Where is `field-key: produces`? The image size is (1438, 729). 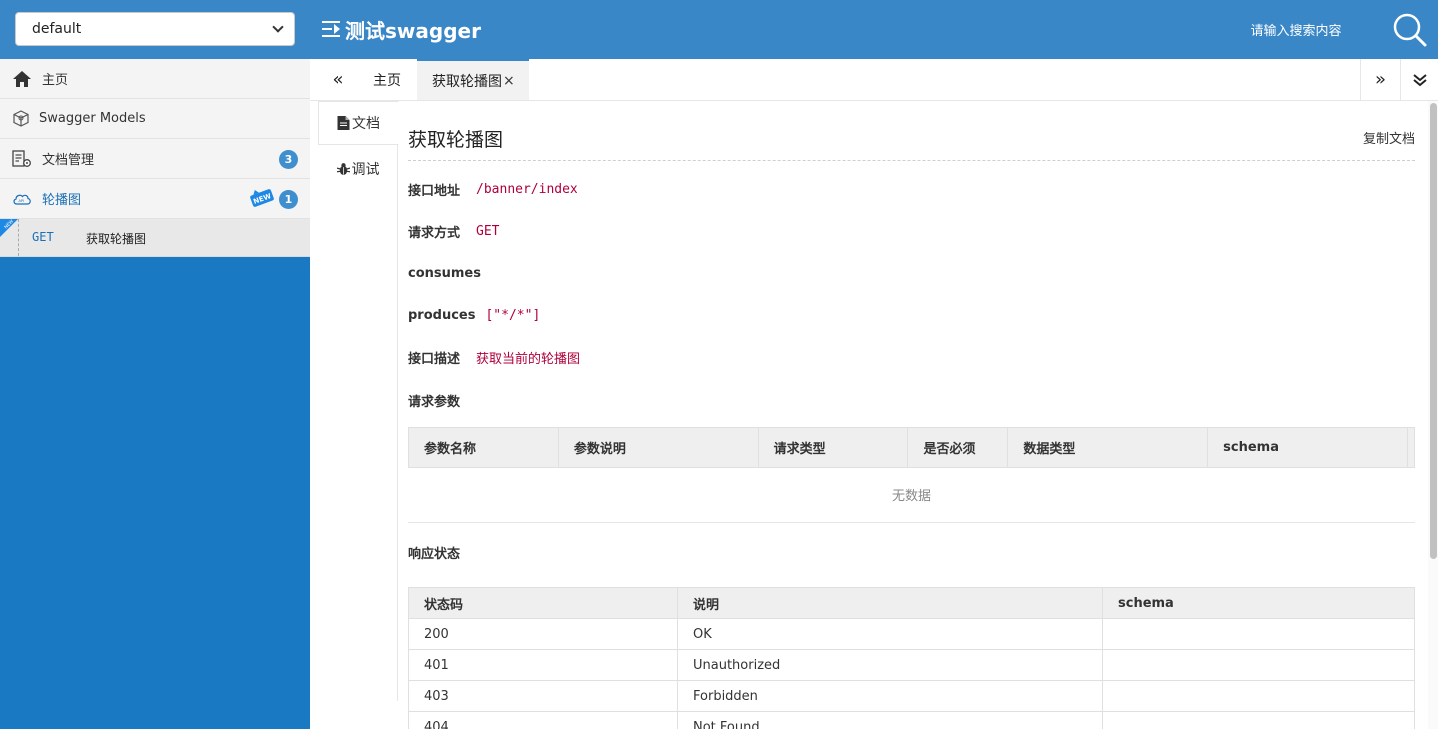 field-key: produces is located at coordinates (442, 315).